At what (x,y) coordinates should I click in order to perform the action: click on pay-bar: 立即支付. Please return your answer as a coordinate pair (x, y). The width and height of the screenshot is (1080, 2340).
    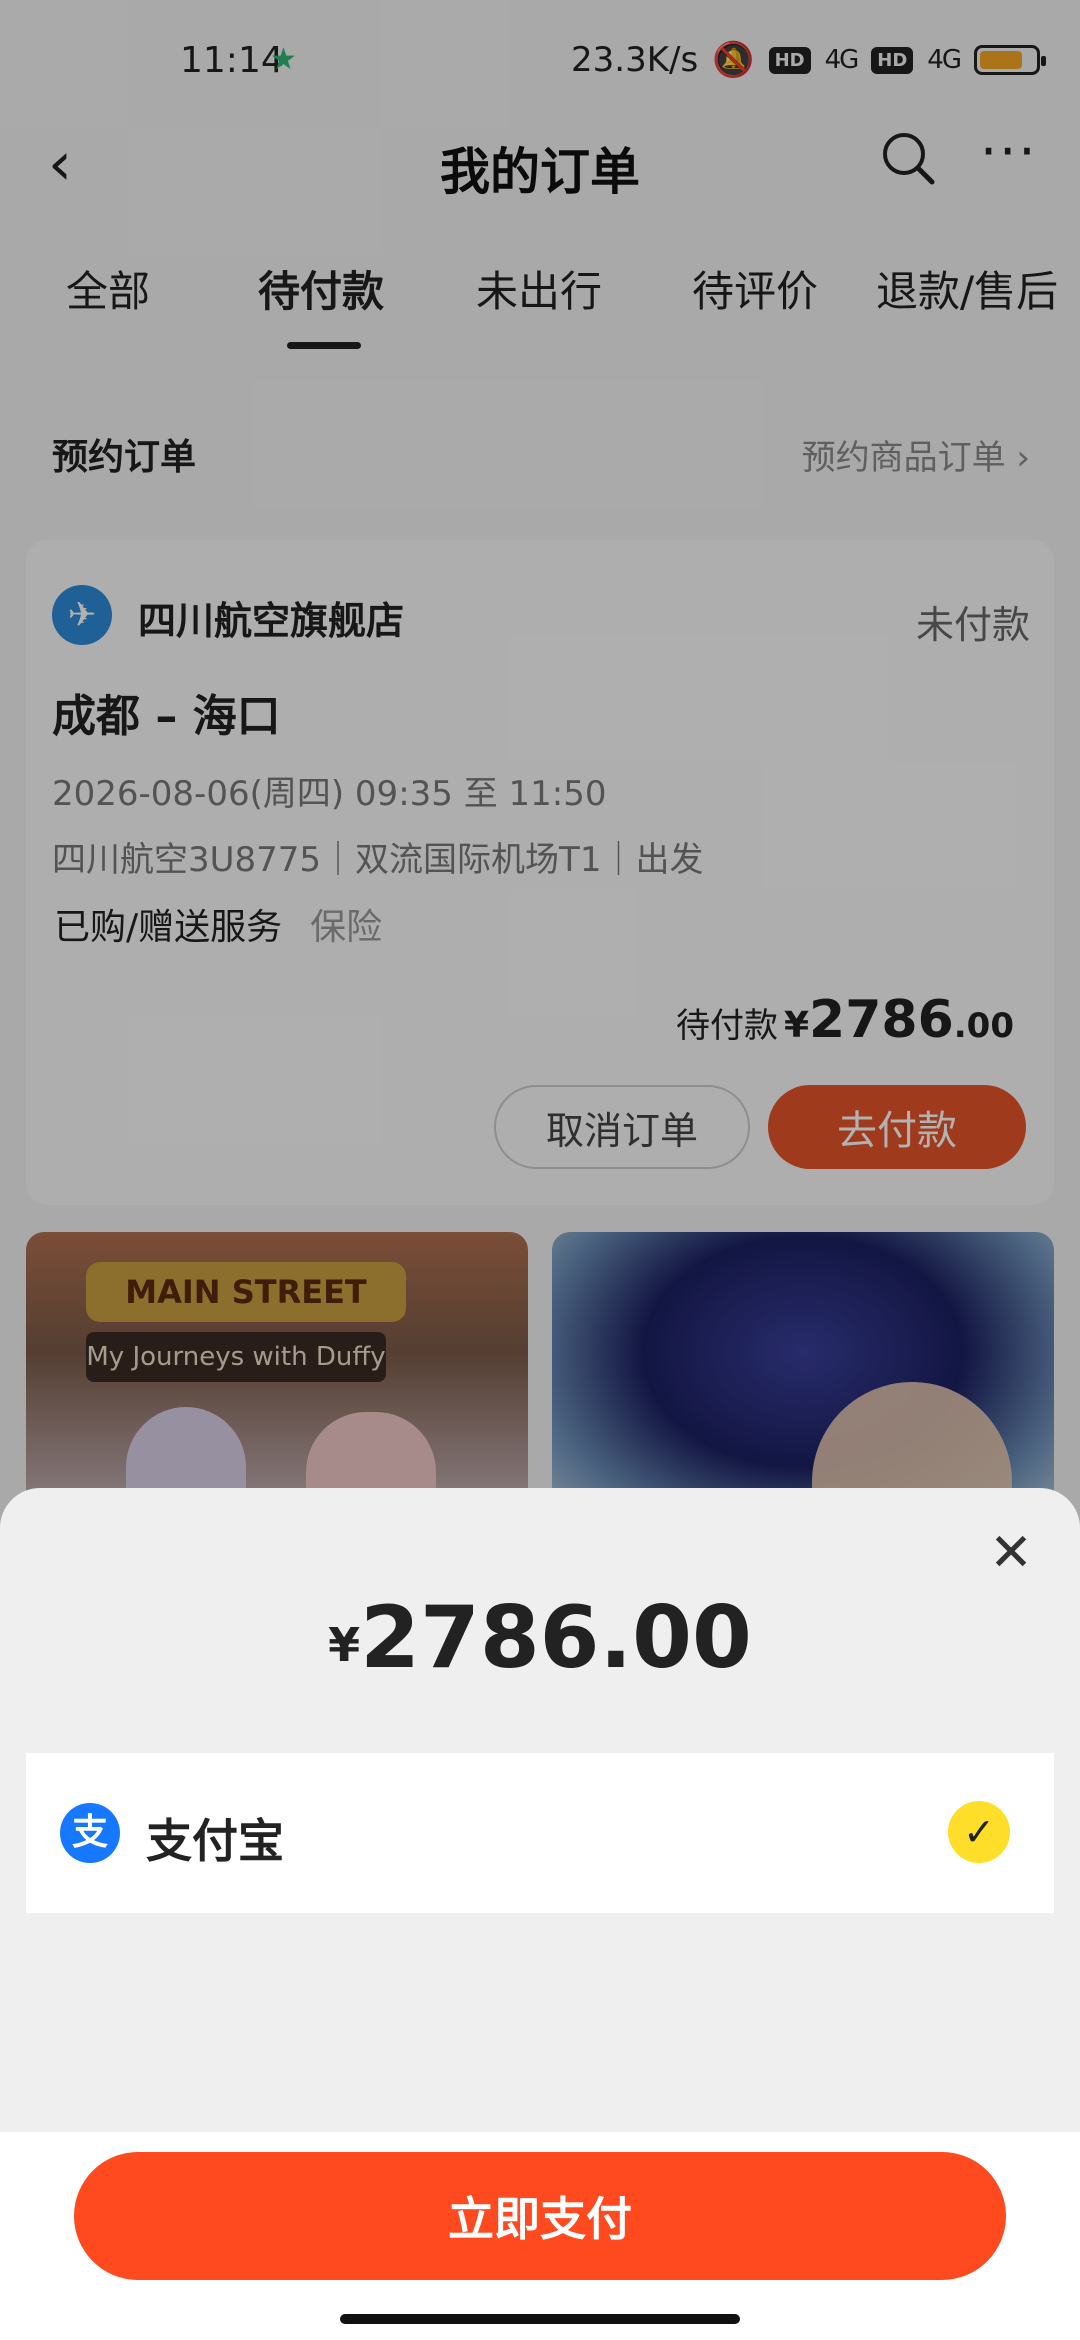
    Looking at the image, I should click on (540, 2236).